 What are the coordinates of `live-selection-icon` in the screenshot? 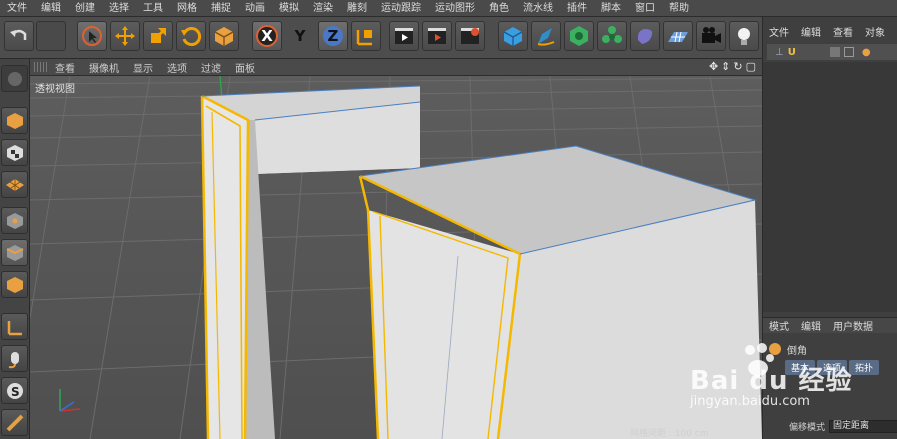 It's located at (92, 36).